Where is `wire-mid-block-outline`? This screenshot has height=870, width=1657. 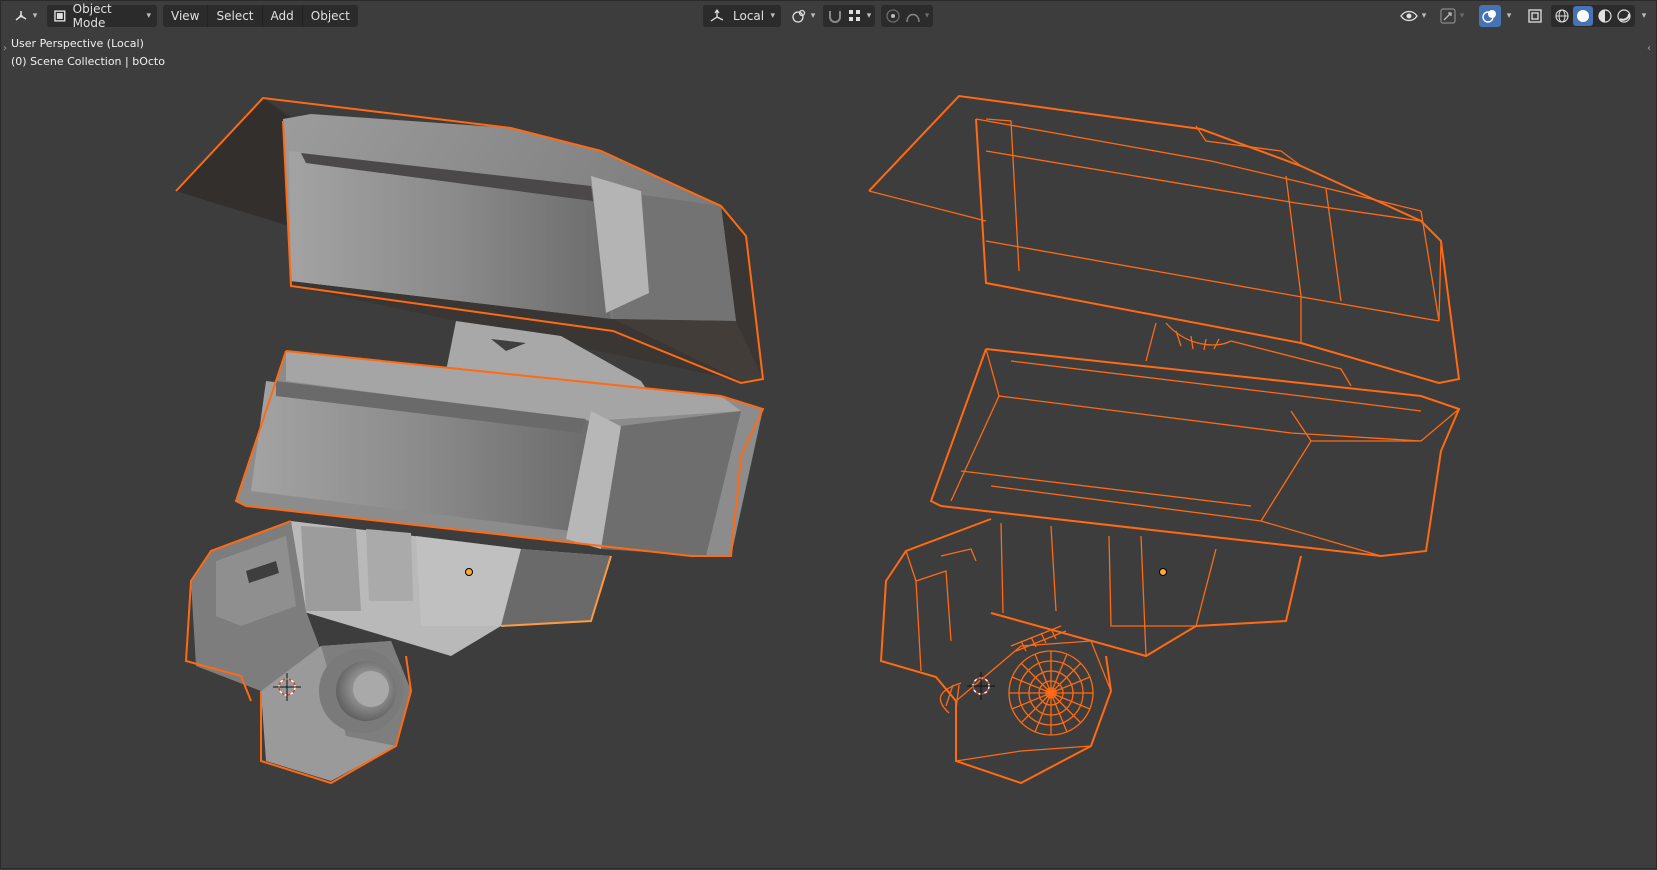 wire-mid-block-outline is located at coordinates (1195, 453).